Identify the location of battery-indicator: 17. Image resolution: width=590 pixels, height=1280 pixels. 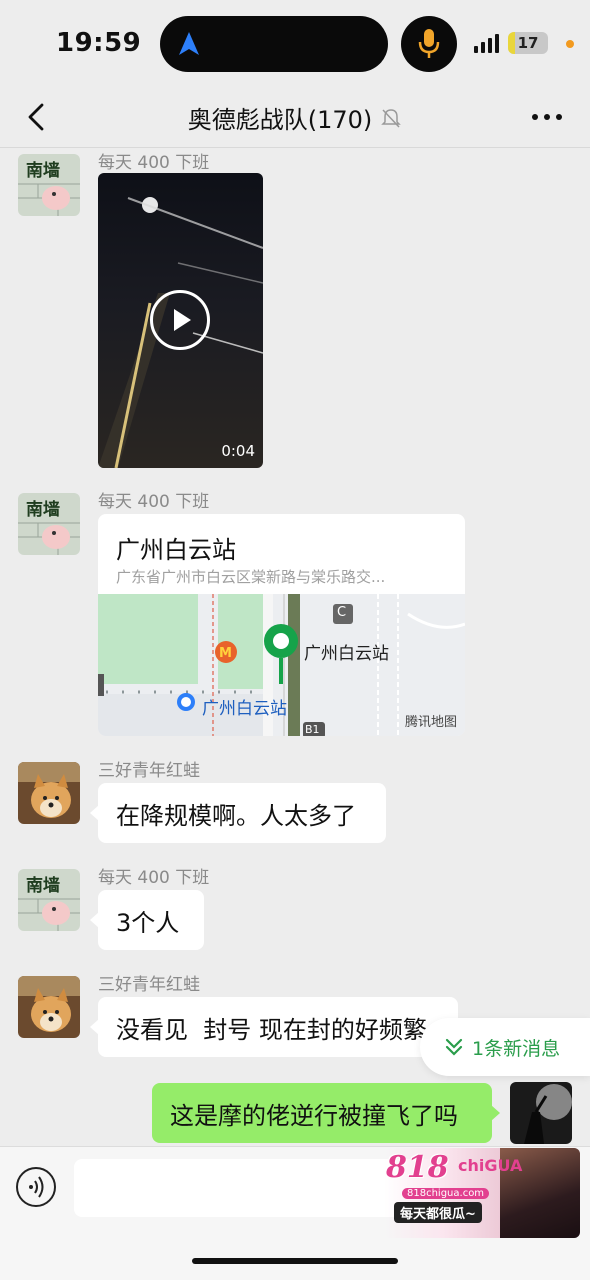
(528, 43).